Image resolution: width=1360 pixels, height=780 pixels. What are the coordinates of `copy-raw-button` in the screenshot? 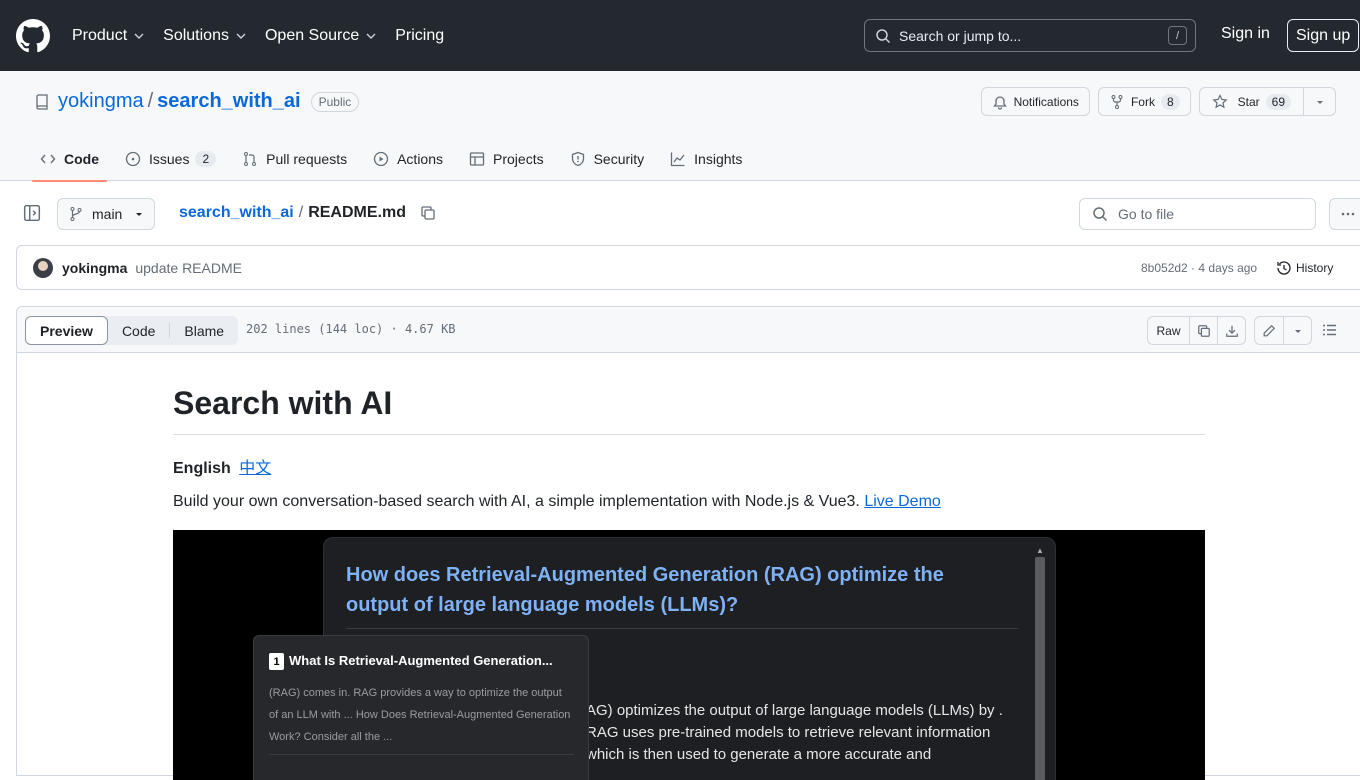 It's located at (1204, 330).